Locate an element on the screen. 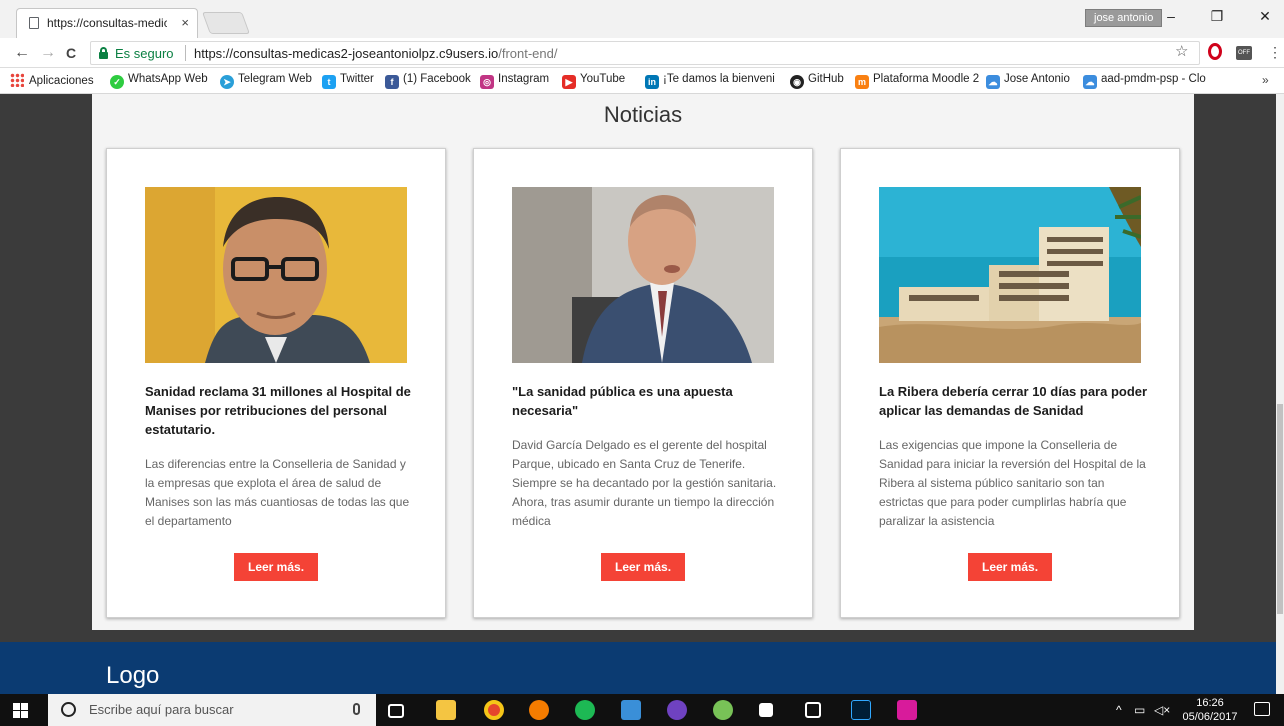 The height and width of the screenshot is (726, 1284). bookmark-label: (1) Facebook is located at coordinates (437, 79).